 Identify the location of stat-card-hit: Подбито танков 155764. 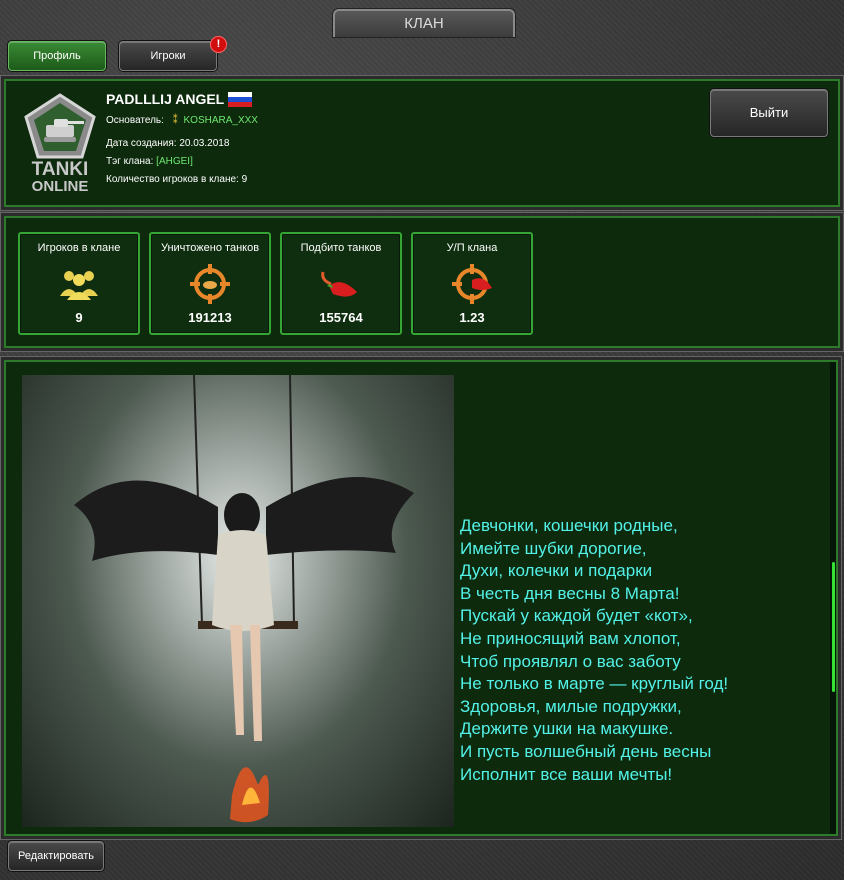
(341, 283).